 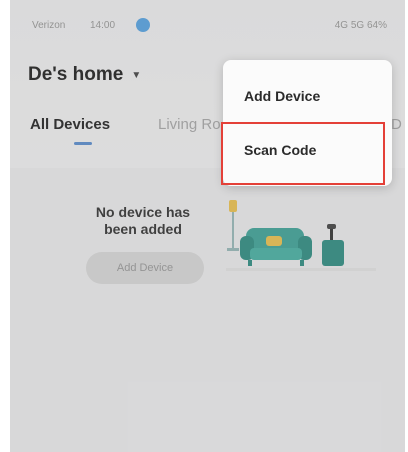 What do you see at coordinates (307, 96) in the screenshot?
I see `menu-item-add-device: Add Device` at bounding box center [307, 96].